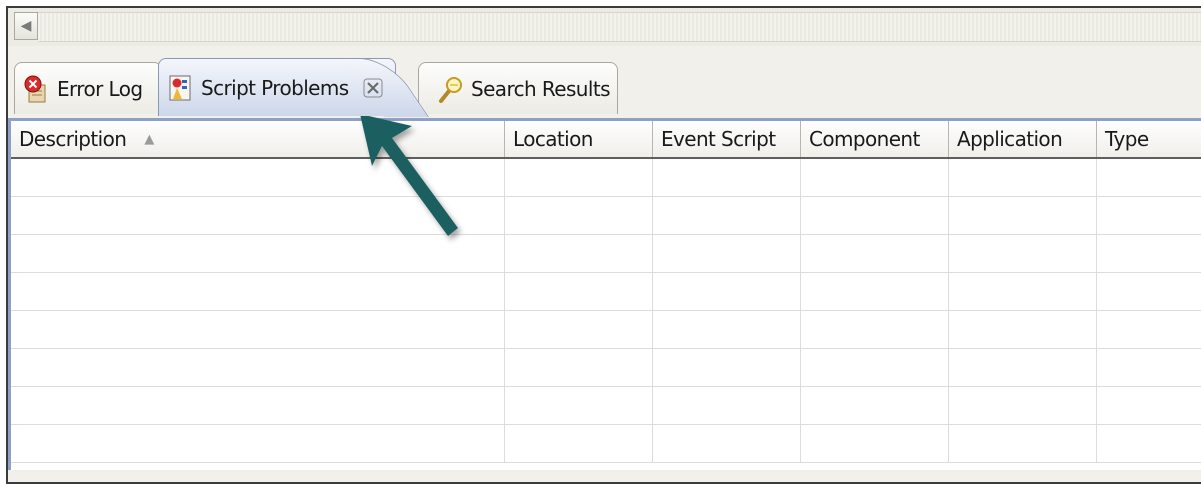 The height and width of the screenshot is (489, 1201). What do you see at coordinates (718, 139) in the screenshot?
I see `column-label: Event Script` at bounding box center [718, 139].